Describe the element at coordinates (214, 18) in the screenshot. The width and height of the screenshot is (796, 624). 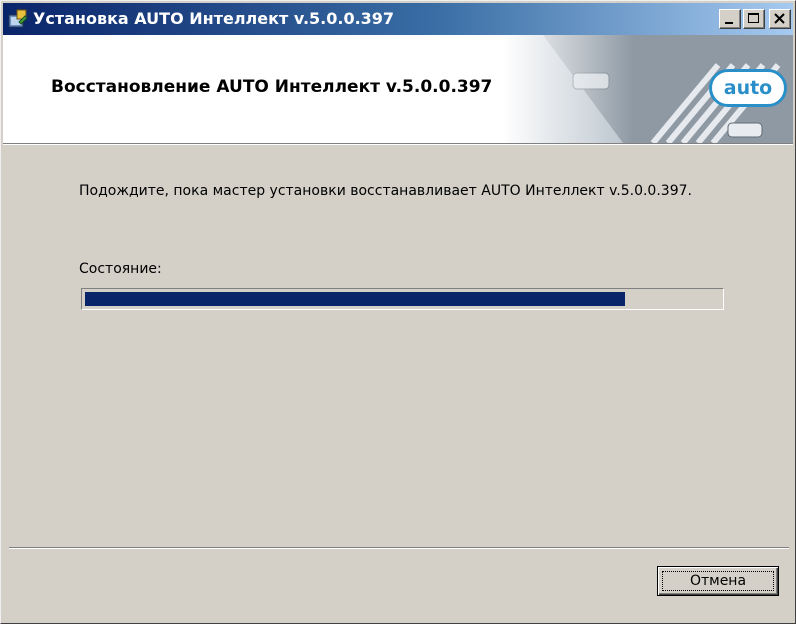
I see `window-title: Установка AUTO Интеллект v.5.0.0.397` at that location.